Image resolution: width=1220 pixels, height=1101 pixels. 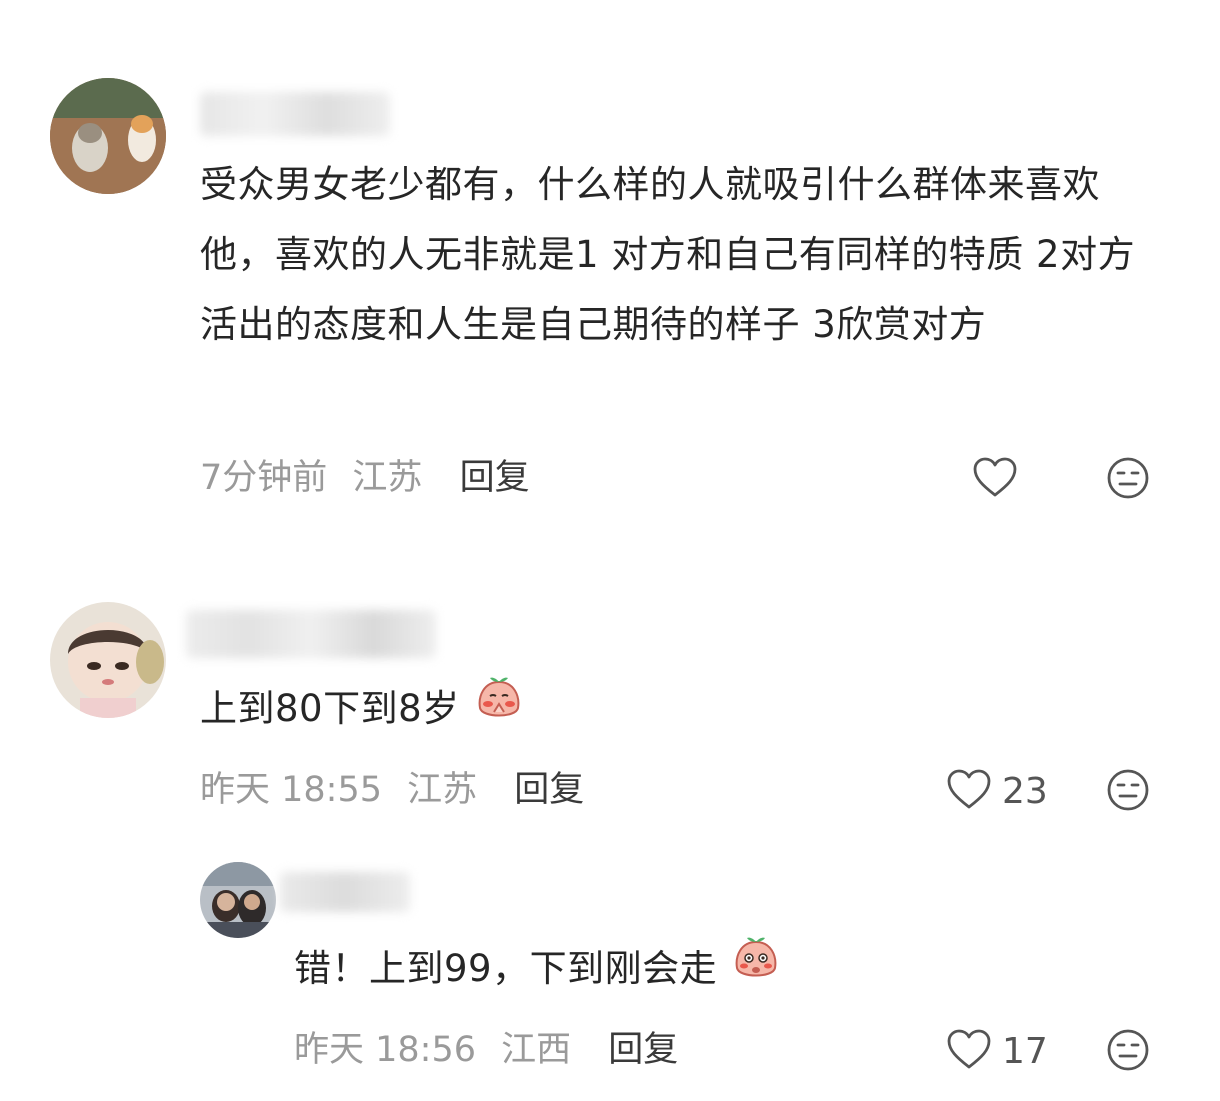 I want to click on comment-text-content: 上到80下到8岁, so click(x=330, y=708).